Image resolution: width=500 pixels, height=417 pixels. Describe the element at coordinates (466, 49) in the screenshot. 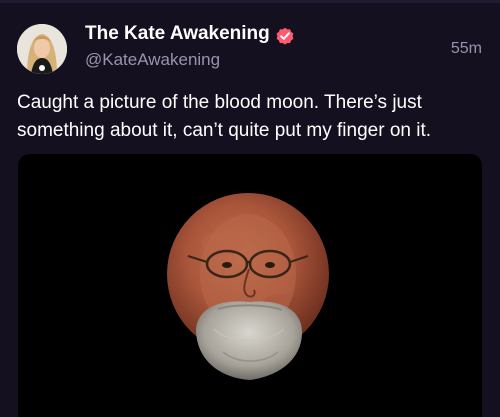

I see `post-timestamp: 55m` at that location.